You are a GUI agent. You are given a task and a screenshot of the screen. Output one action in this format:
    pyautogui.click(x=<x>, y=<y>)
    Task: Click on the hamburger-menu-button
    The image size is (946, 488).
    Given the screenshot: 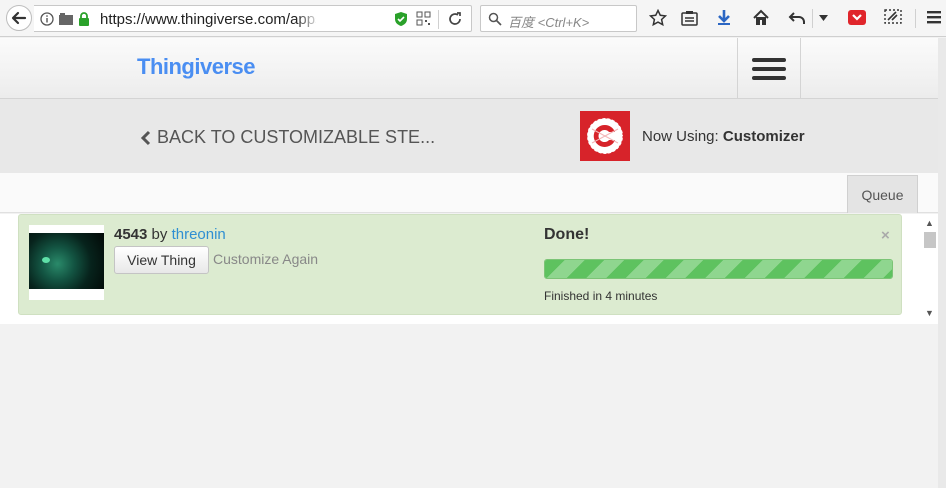 What is the action you would take?
    pyautogui.click(x=769, y=68)
    